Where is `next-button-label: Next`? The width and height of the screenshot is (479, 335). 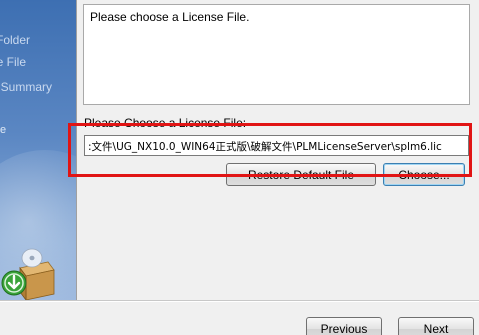 next-button-label: Next is located at coordinates (436, 328).